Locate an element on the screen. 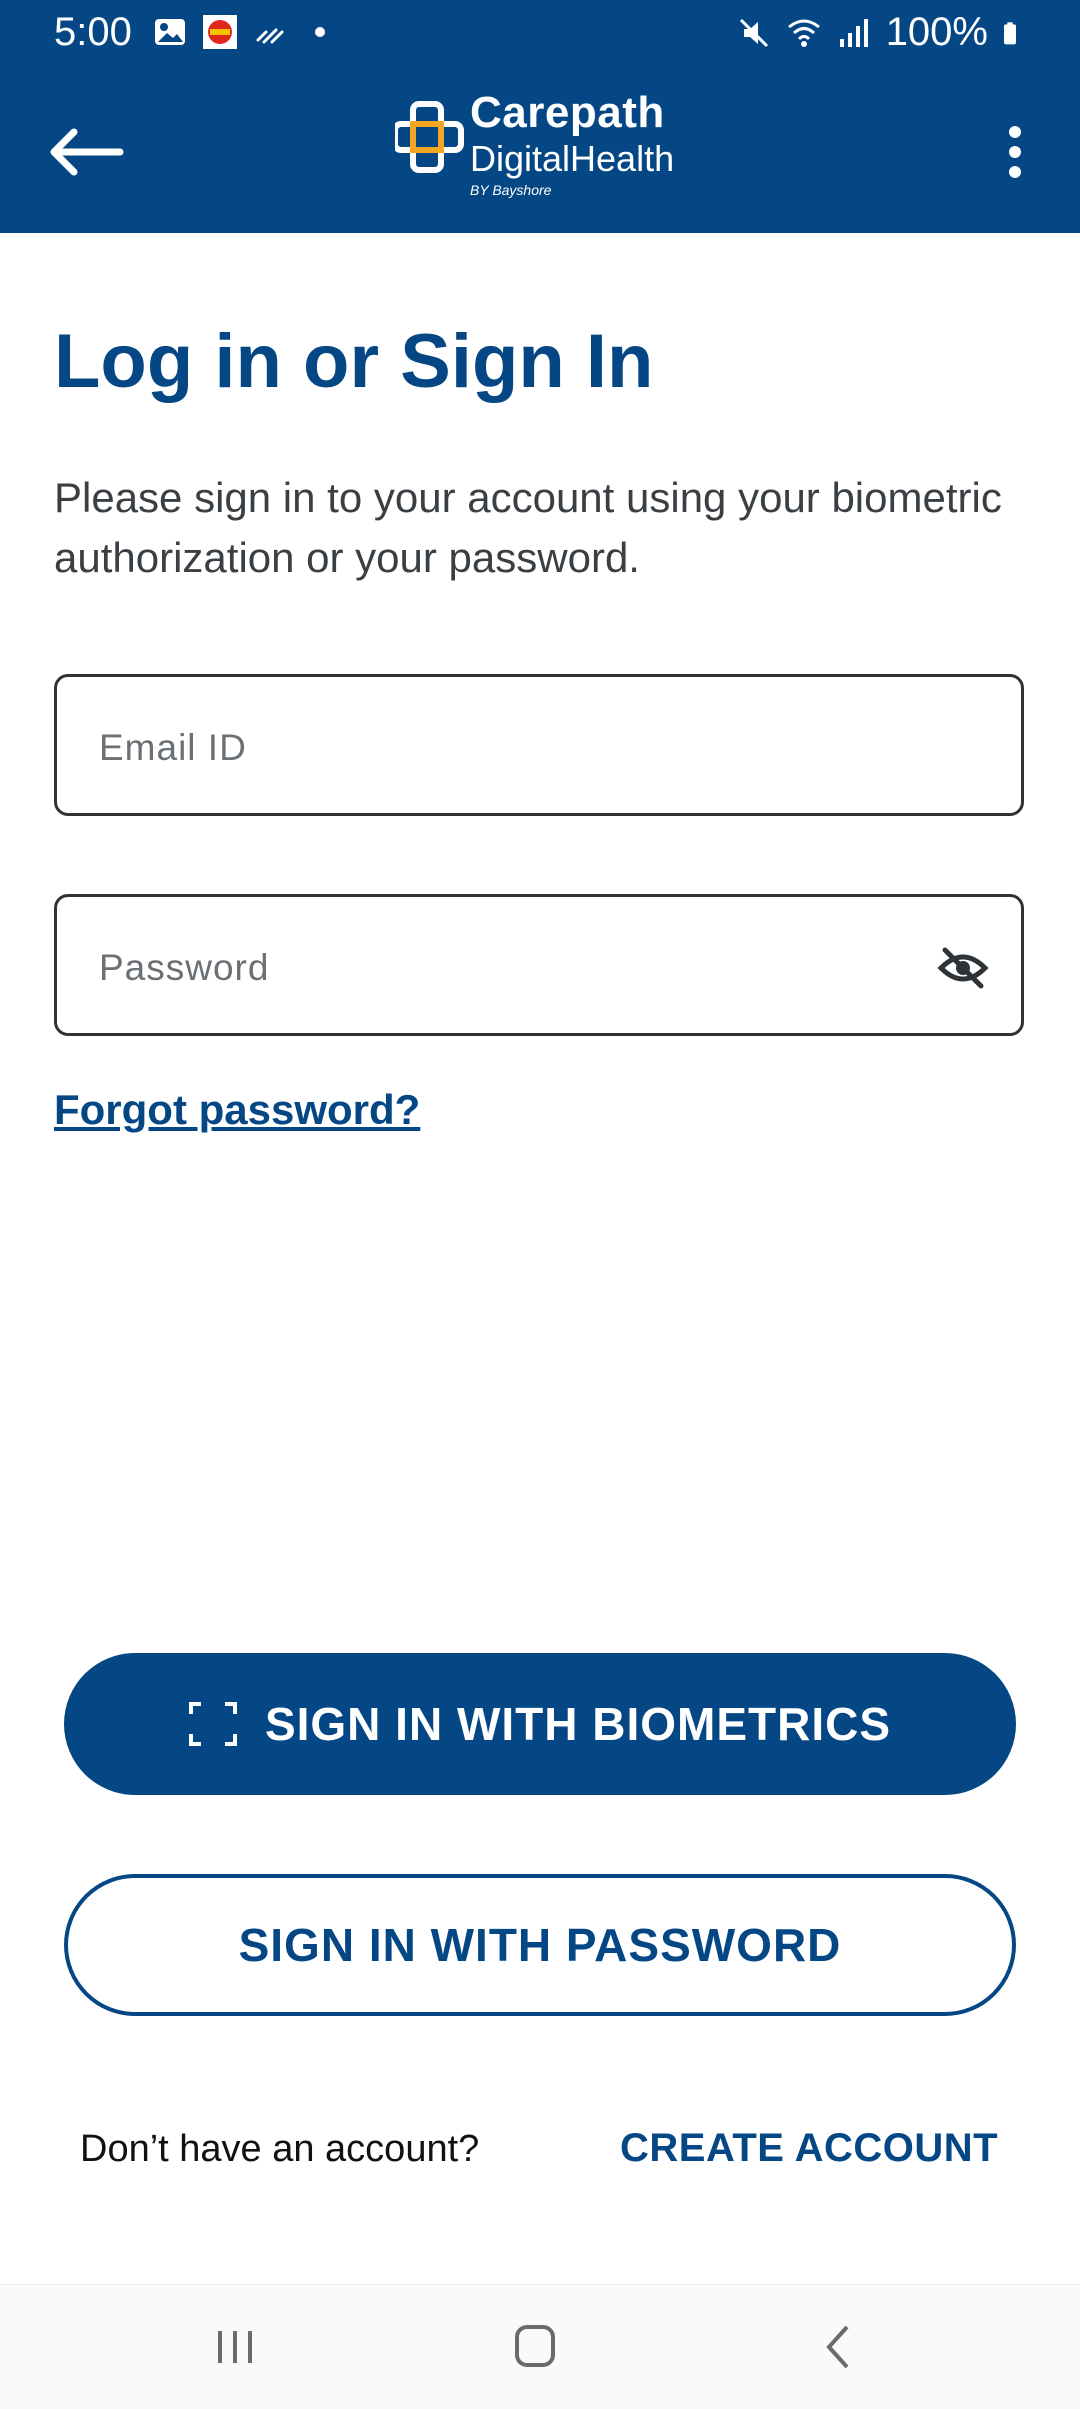 The image size is (1080, 2409). app-bar: Carepath DigitalHealth BY Bayshore is located at coordinates (540, 155).